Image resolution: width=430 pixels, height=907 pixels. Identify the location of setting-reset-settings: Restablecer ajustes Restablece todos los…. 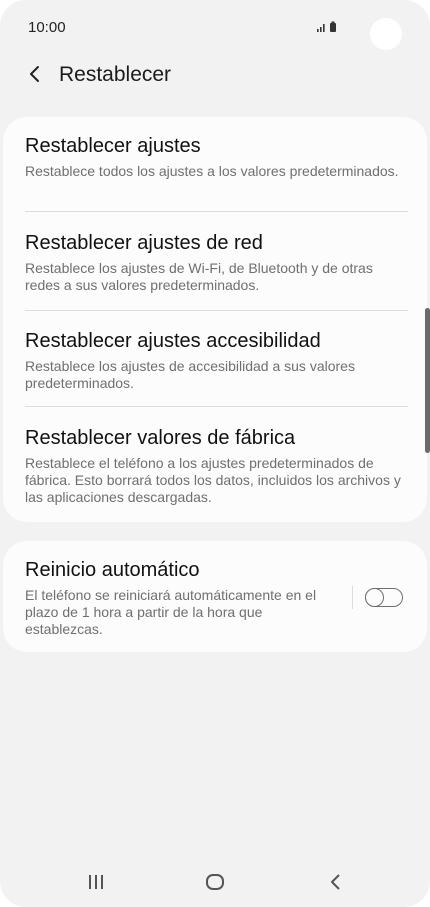
(215, 156).